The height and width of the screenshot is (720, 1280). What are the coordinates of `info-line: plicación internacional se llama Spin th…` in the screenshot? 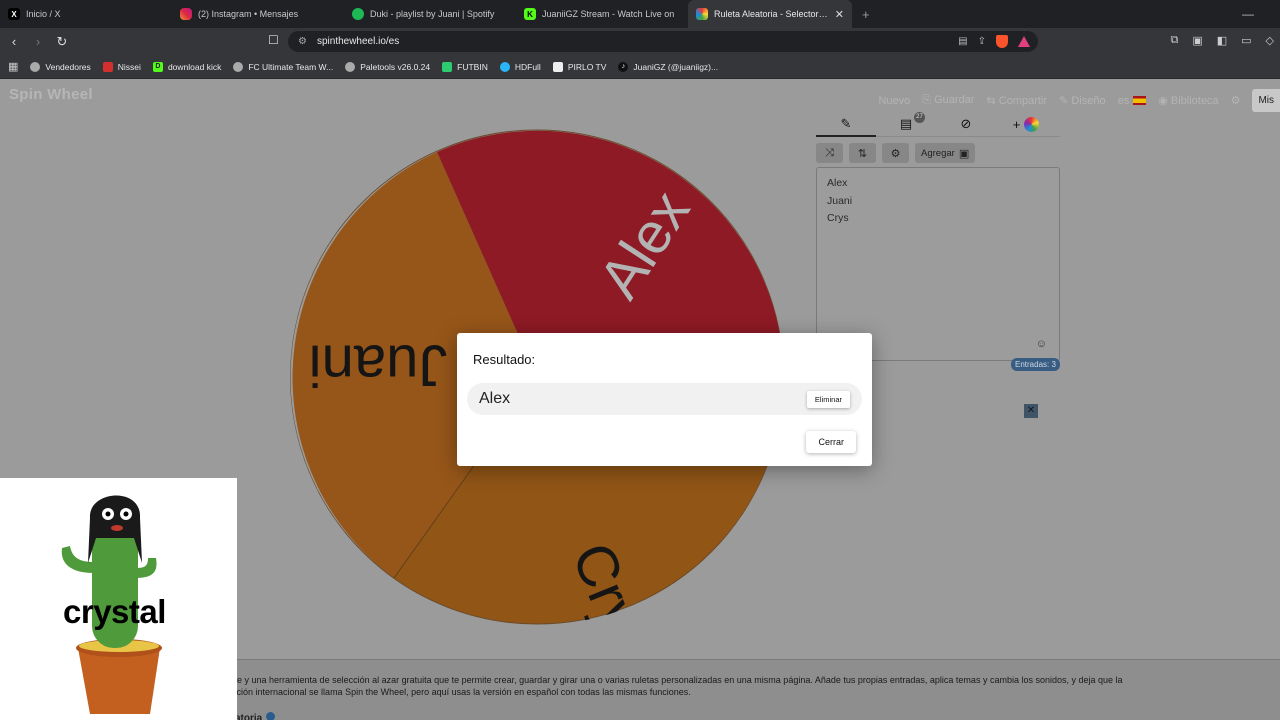 It's located at (454, 692).